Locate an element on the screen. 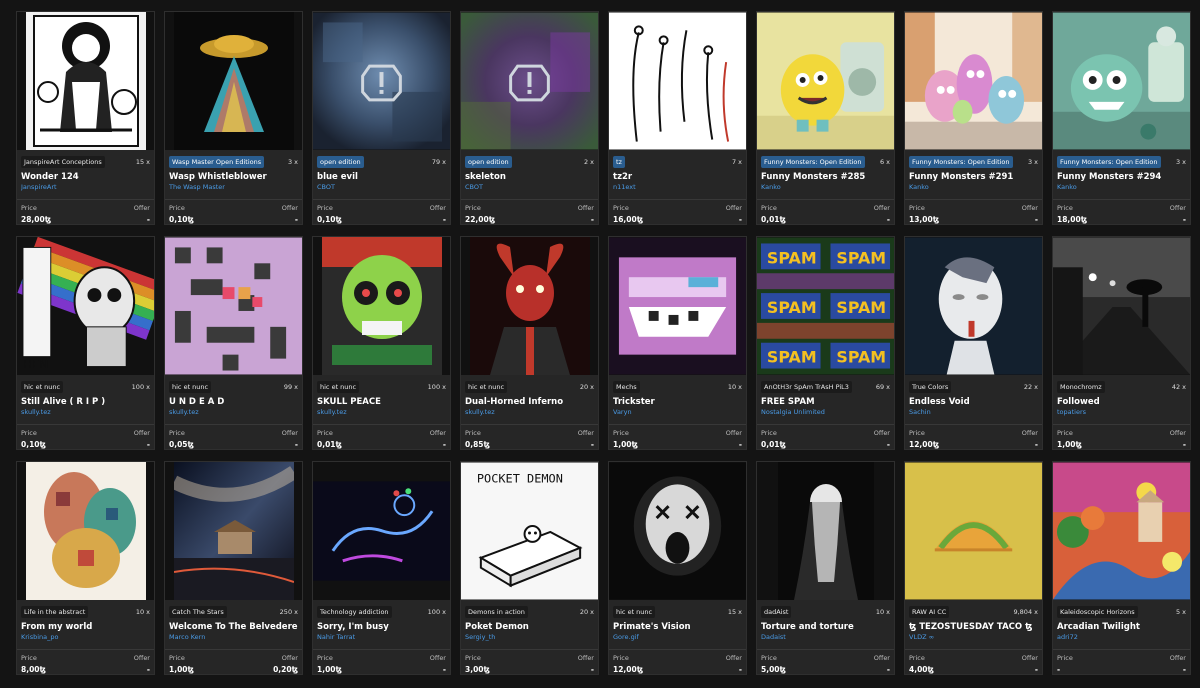 Image resolution: width=1200 pixels, height=688 pixels. artist-link: VLDZ ∞ is located at coordinates (973, 637).